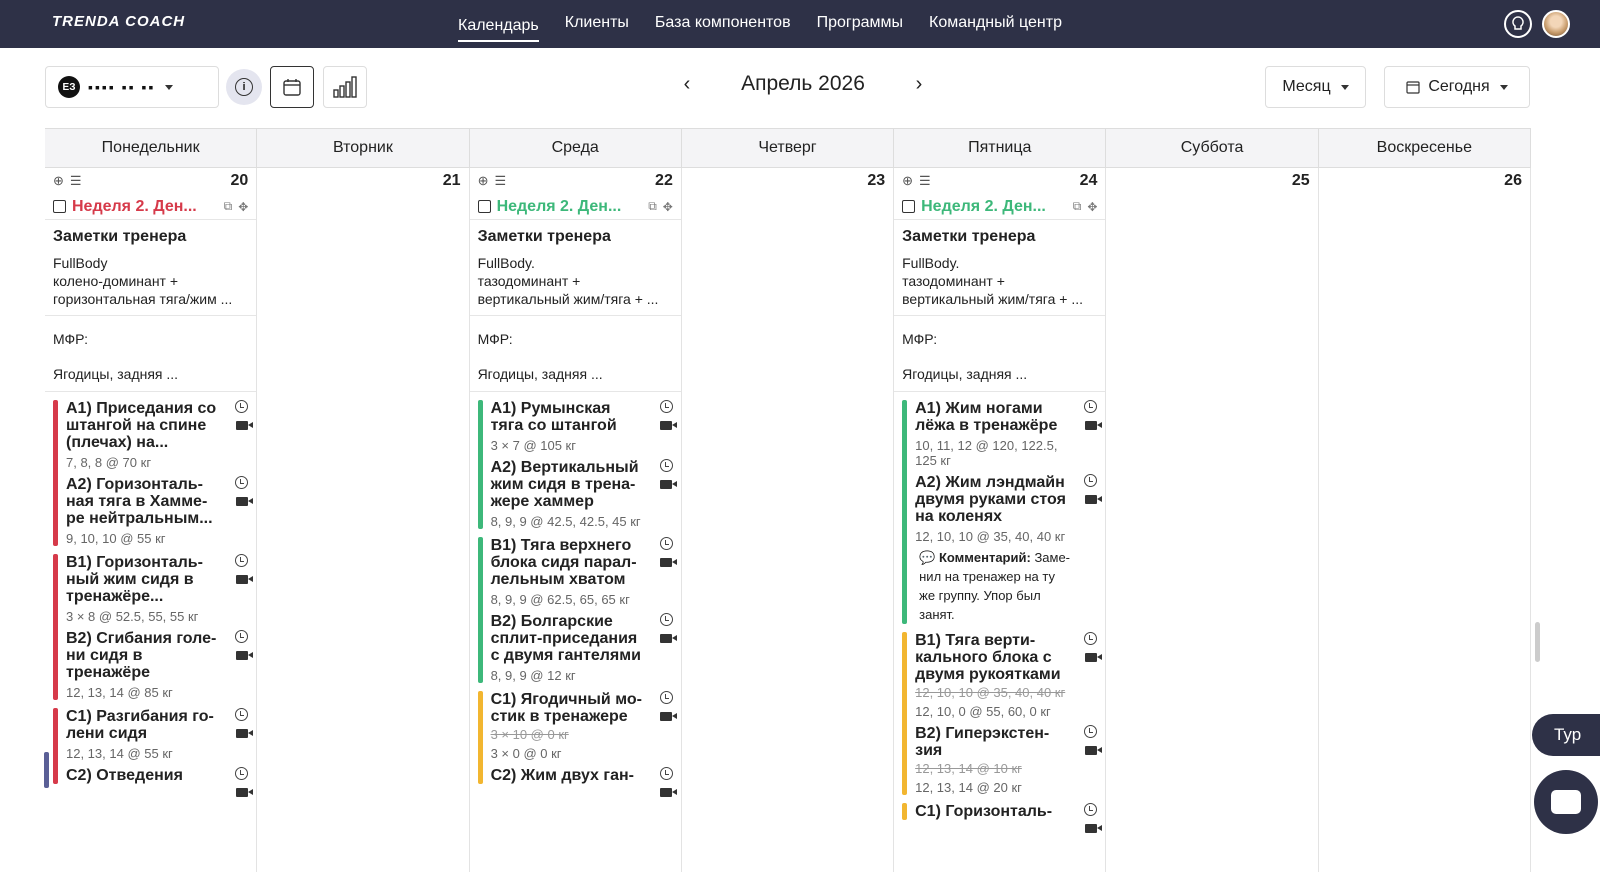  What do you see at coordinates (363, 520) in the screenshot?
I see `day-cell: 21` at bounding box center [363, 520].